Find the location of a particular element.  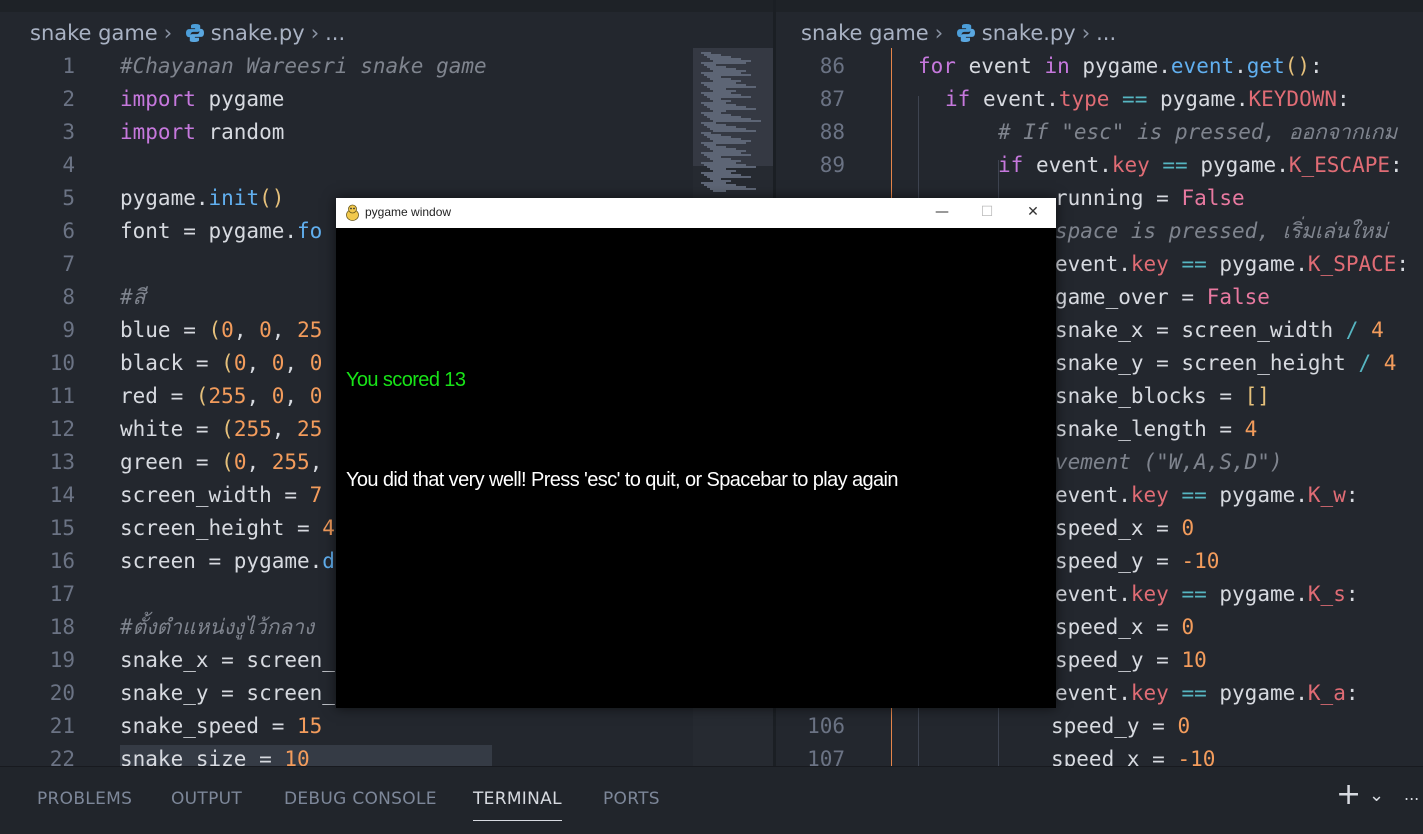

window-title: pygame window is located at coordinates (408, 212).